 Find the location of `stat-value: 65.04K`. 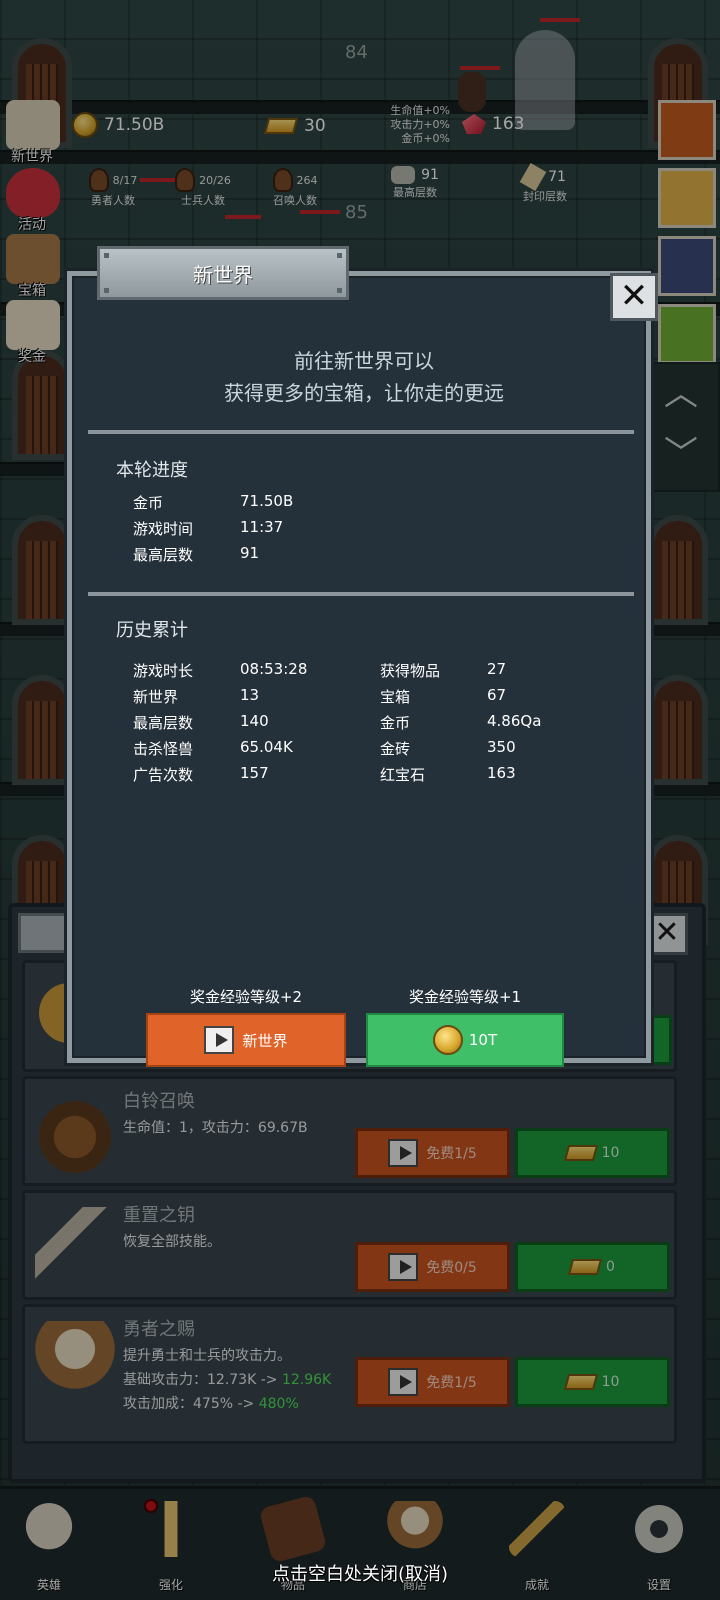

stat-value: 65.04K is located at coordinates (266, 747).